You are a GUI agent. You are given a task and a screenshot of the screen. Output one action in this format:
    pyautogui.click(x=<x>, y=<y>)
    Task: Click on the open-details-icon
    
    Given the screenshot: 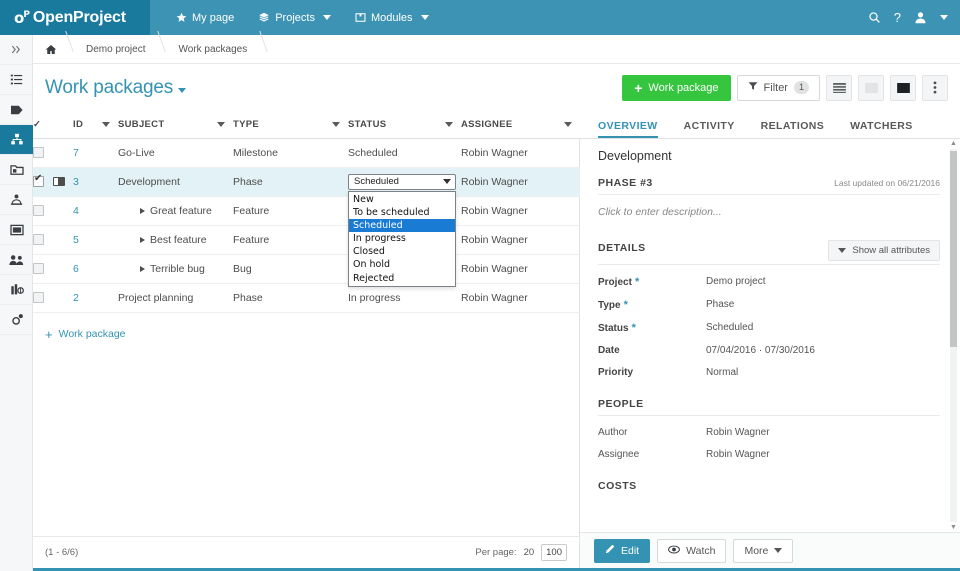 What is the action you would take?
    pyautogui.click(x=58, y=182)
    